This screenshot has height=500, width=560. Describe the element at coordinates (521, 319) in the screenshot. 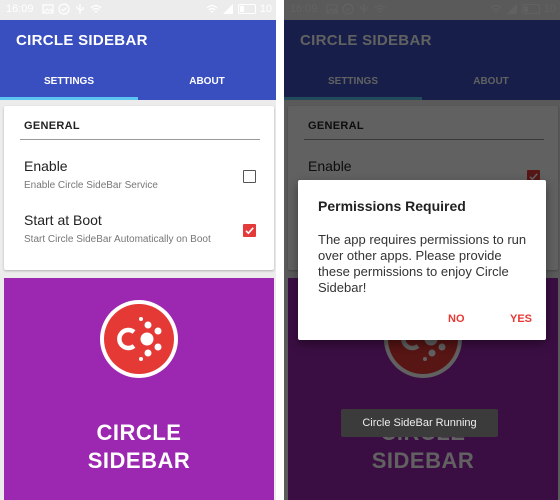

I see `yes-button: YES` at that location.